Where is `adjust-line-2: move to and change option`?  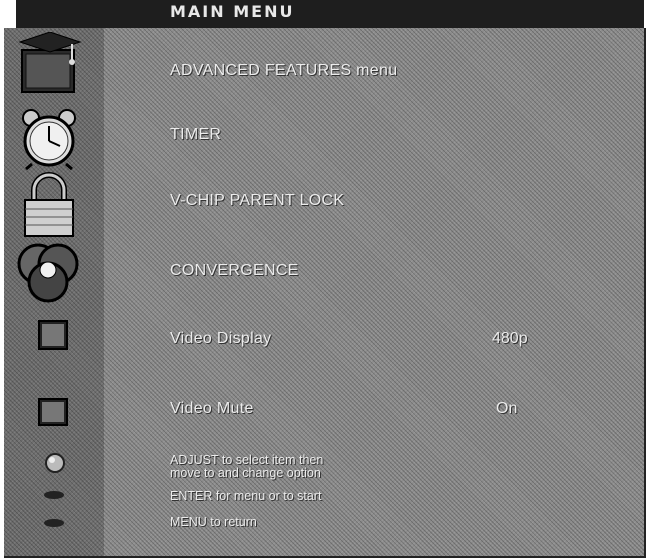 adjust-line-2: move to and change option is located at coordinates (245, 473).